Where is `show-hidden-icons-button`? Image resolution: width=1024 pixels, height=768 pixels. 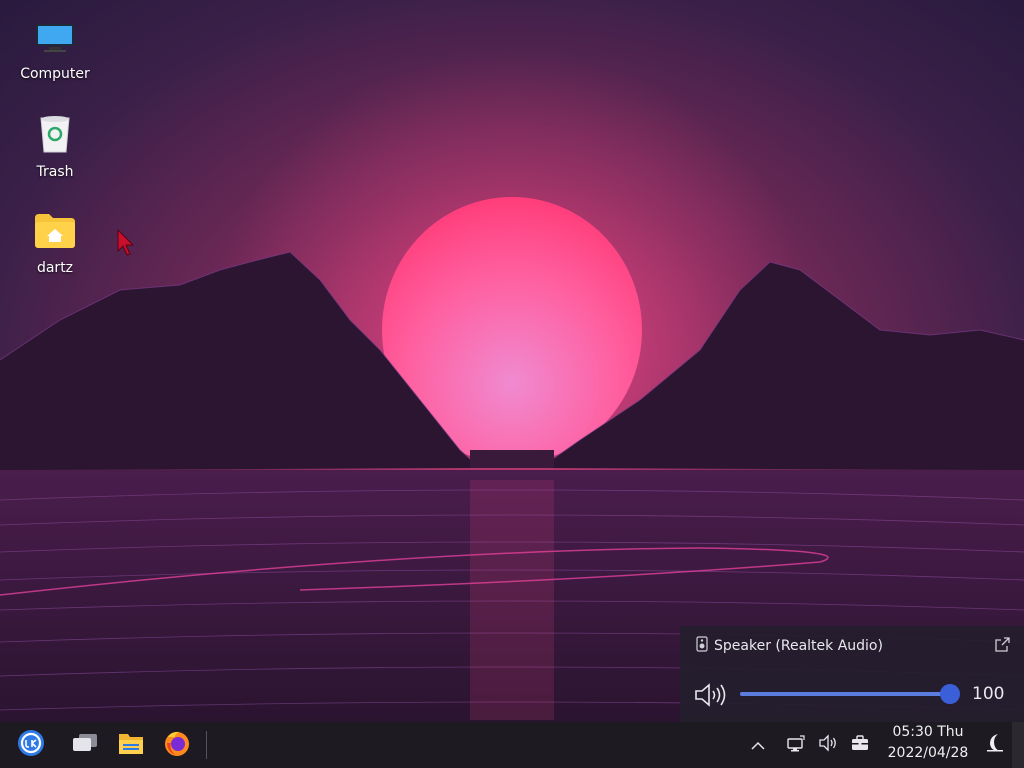 show-hidden-icons-button is located at coordinates (758, 745).